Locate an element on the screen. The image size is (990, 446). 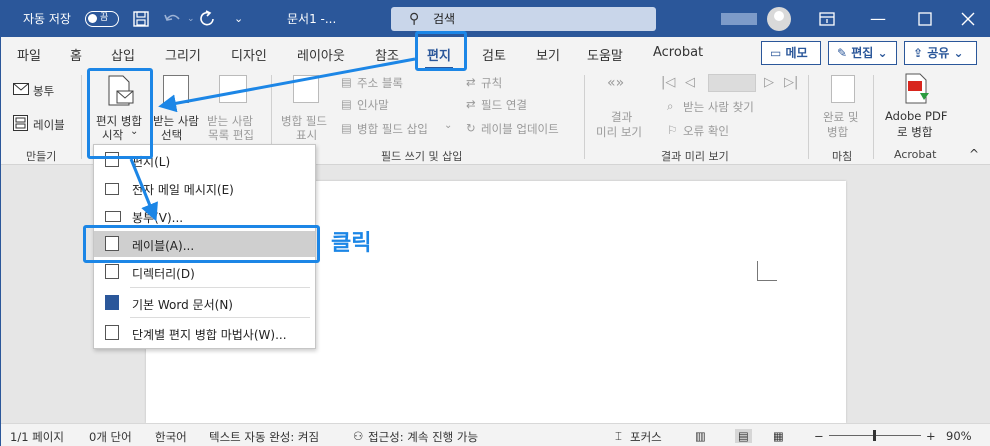
focus-mode-button: 포커스 is located at coordinates (646, 437).